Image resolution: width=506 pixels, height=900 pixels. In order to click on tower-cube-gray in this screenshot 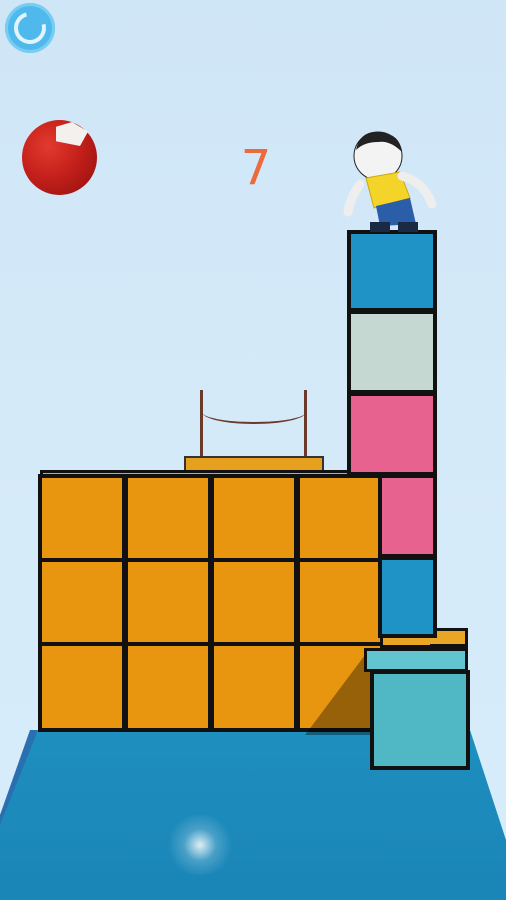, I will do `click(392, 352)`.